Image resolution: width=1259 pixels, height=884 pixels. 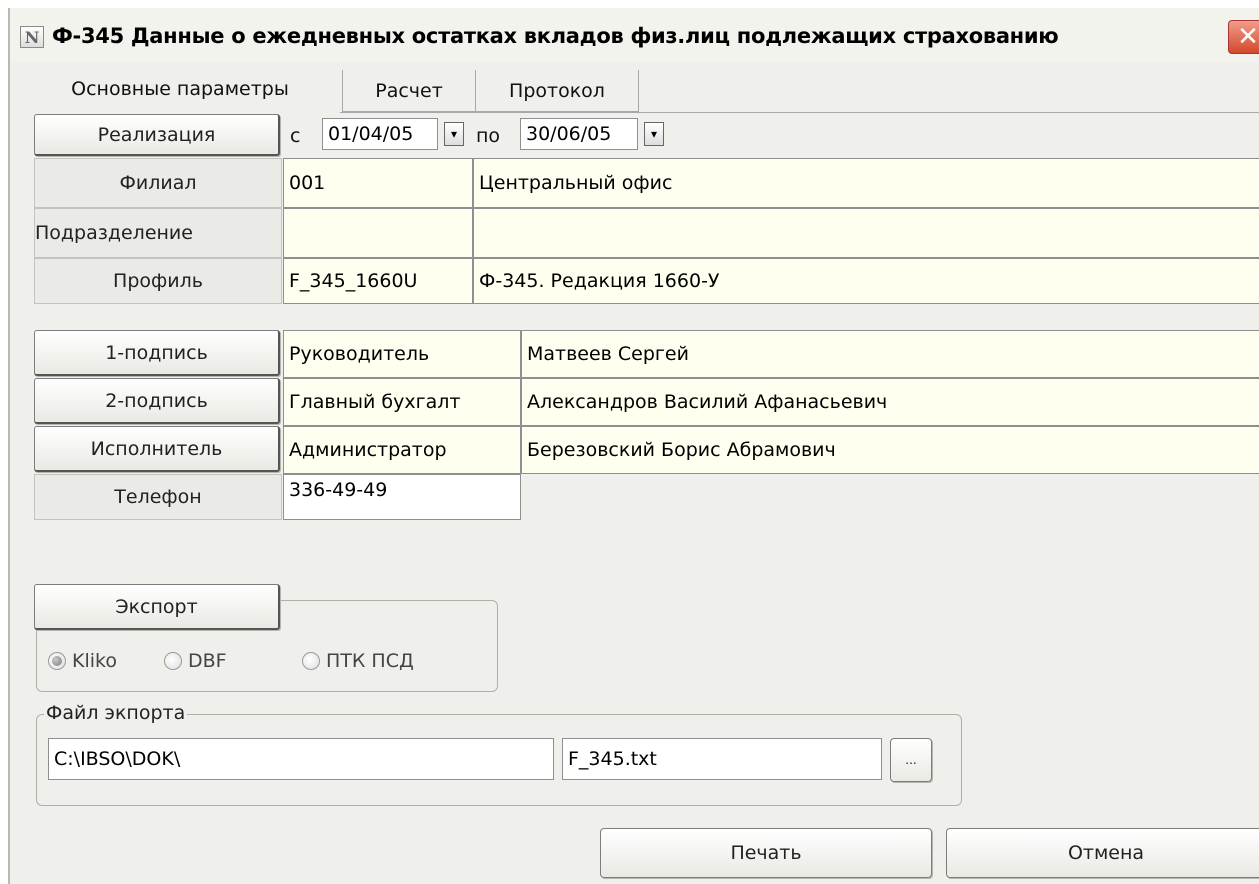 What do you see at coordinates (158, 183) in the screenshot?
I see `branch-label: Филиал` at bounding box center [158, 183].